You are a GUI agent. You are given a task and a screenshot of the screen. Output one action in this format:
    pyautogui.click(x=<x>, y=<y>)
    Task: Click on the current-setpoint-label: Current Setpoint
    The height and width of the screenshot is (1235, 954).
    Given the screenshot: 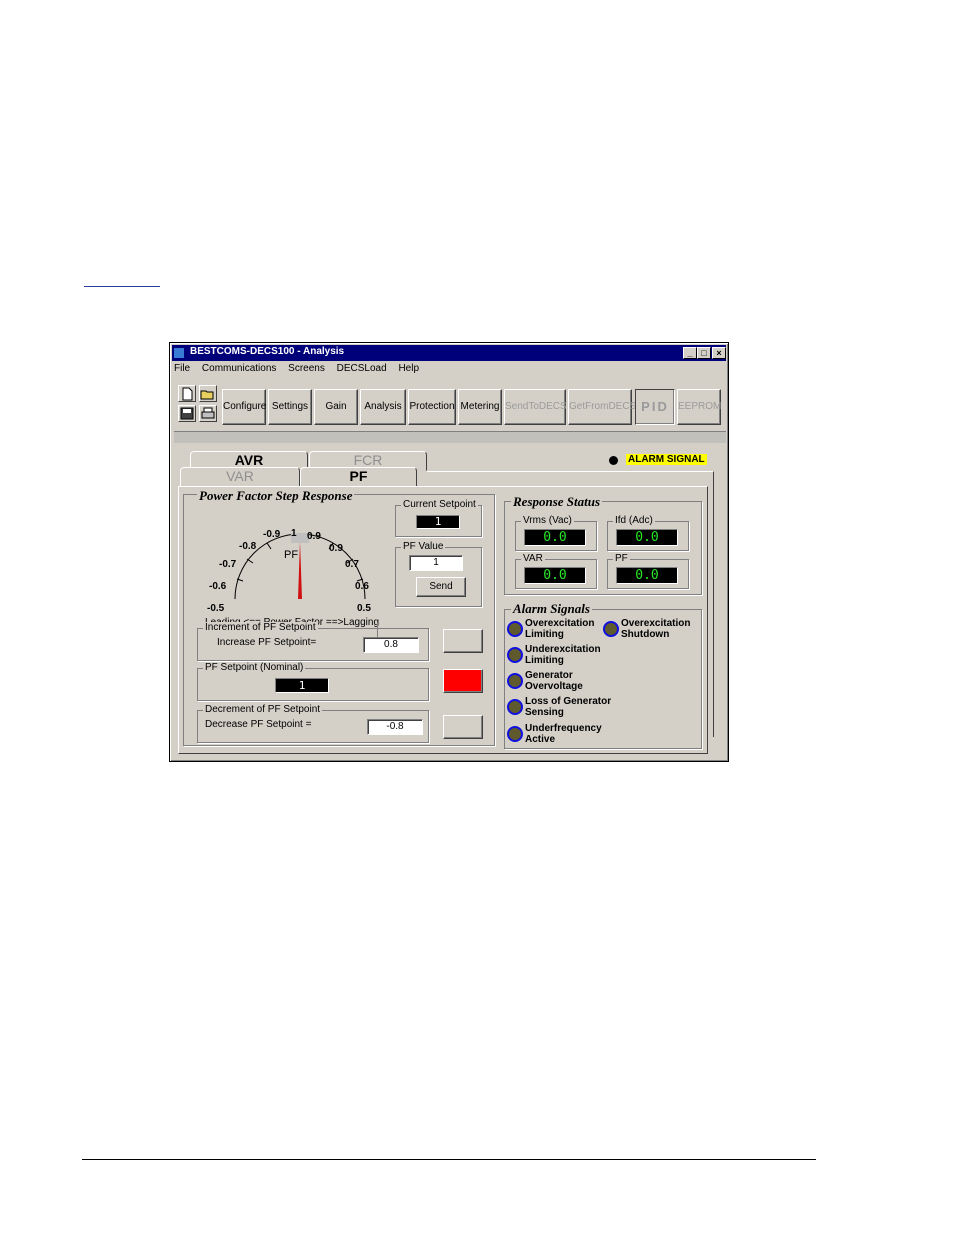 What is the action you would take?
    pyautogui.click(x=439, y=504)
    